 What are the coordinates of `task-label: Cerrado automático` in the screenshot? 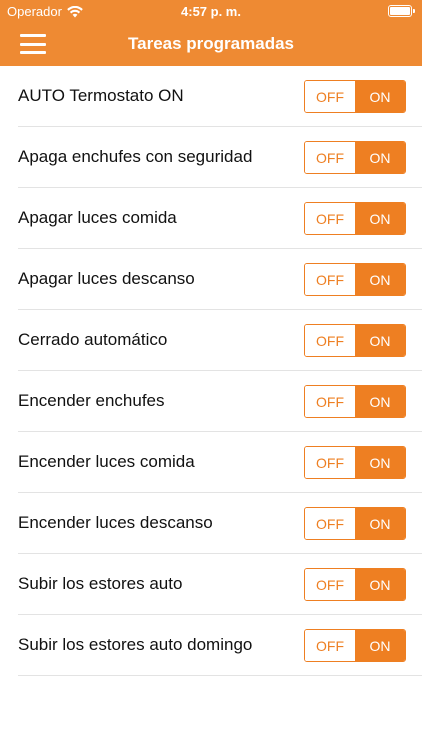 It's located at (93, 339).